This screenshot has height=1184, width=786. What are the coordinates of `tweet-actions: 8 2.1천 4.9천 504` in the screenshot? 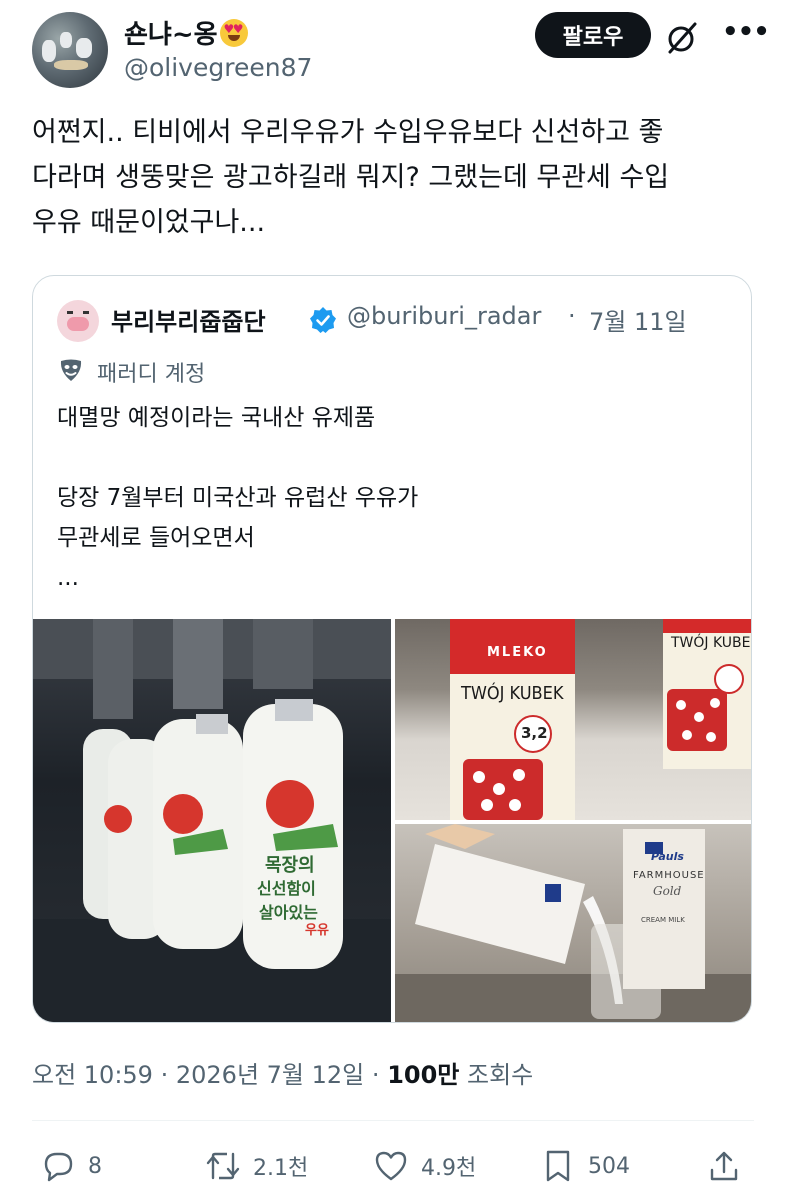 It's located at (393, 1161).